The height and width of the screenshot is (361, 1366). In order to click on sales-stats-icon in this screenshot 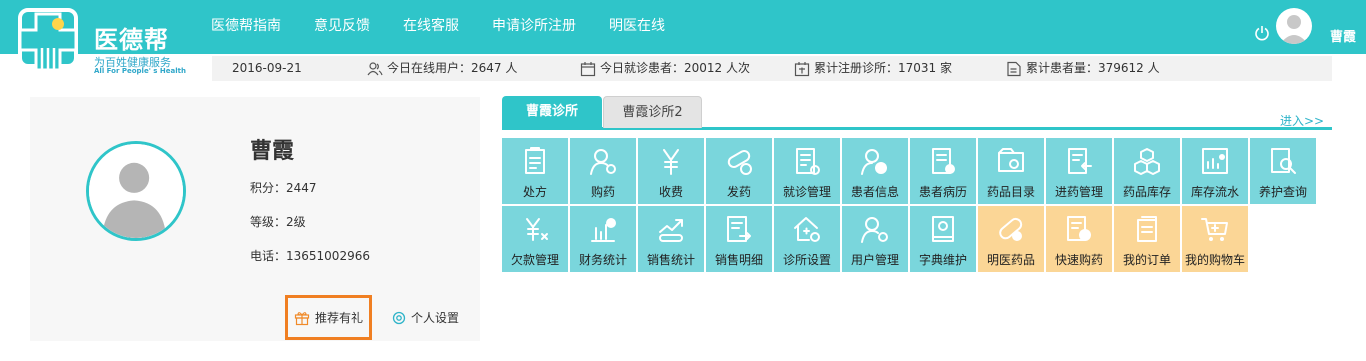, I will do `click(671, 230)`.